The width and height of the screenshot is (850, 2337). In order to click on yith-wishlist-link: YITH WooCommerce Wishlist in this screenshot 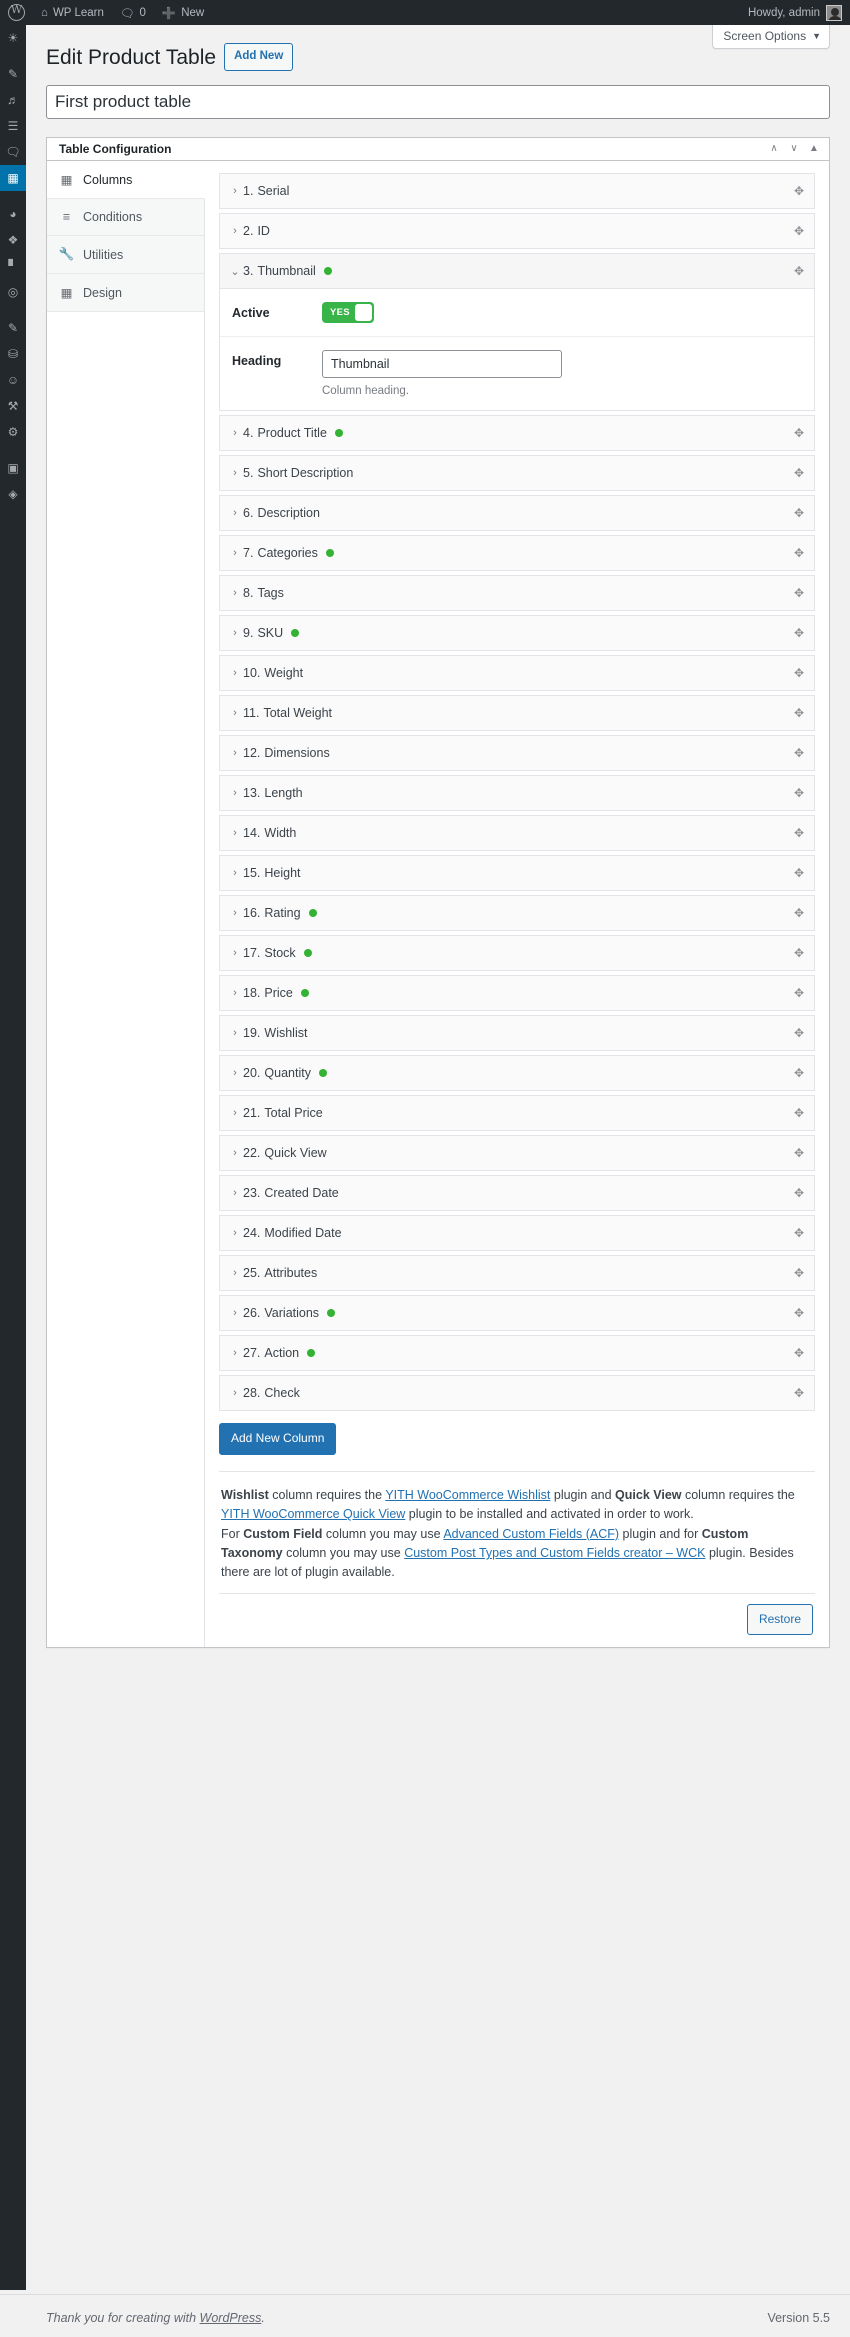, I will do `click(467, 1495)`.